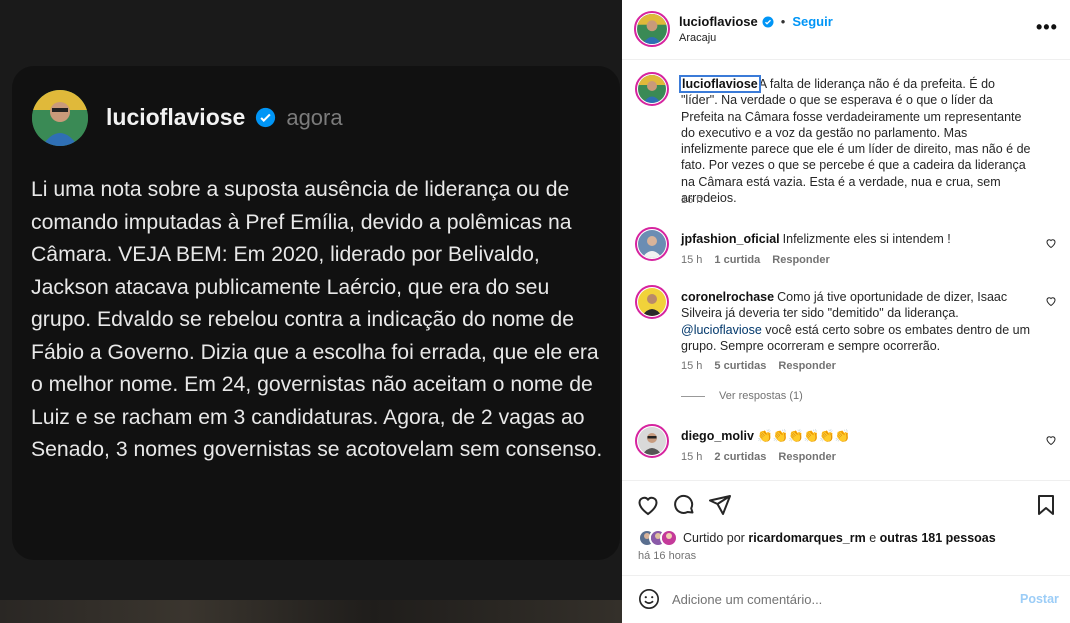 Image resolution: width=1070 pixels, height=623 pixels. What do you see at coordinates (846, 502) in the screenshot?
I see `action-bar` at bounding box center [846, 502].